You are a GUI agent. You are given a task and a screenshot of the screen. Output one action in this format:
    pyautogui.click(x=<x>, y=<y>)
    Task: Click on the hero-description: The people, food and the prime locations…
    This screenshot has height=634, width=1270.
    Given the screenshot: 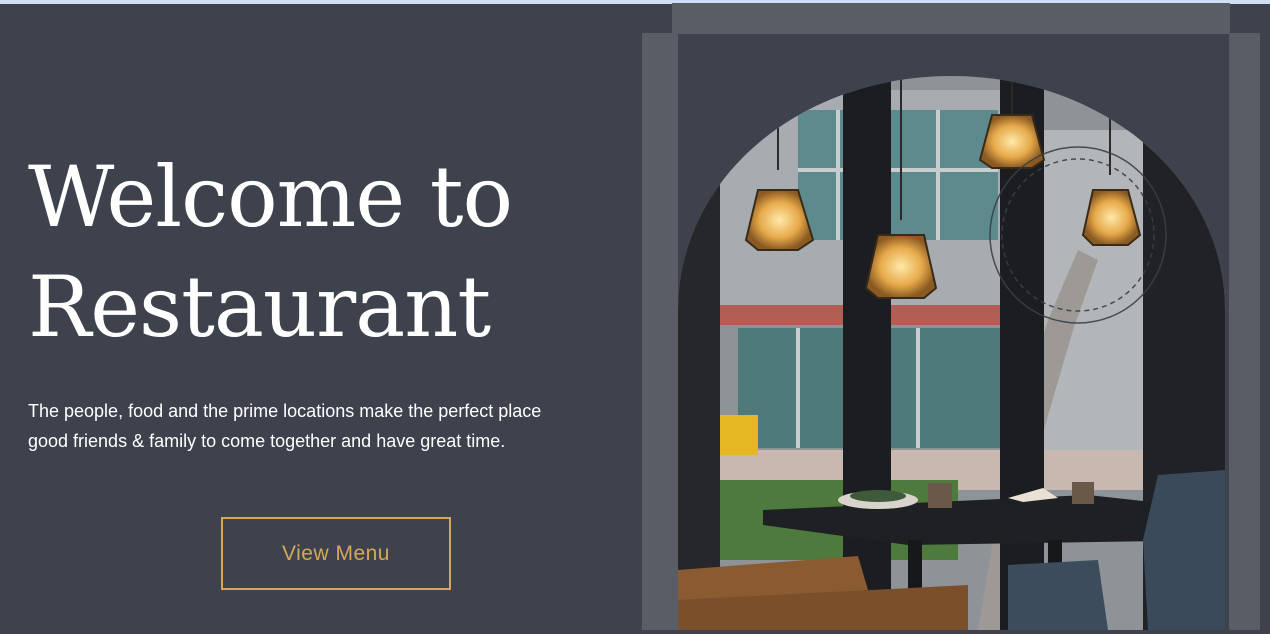 What is the action you would take?
    pyautogui.click(x=333, y=426)
    